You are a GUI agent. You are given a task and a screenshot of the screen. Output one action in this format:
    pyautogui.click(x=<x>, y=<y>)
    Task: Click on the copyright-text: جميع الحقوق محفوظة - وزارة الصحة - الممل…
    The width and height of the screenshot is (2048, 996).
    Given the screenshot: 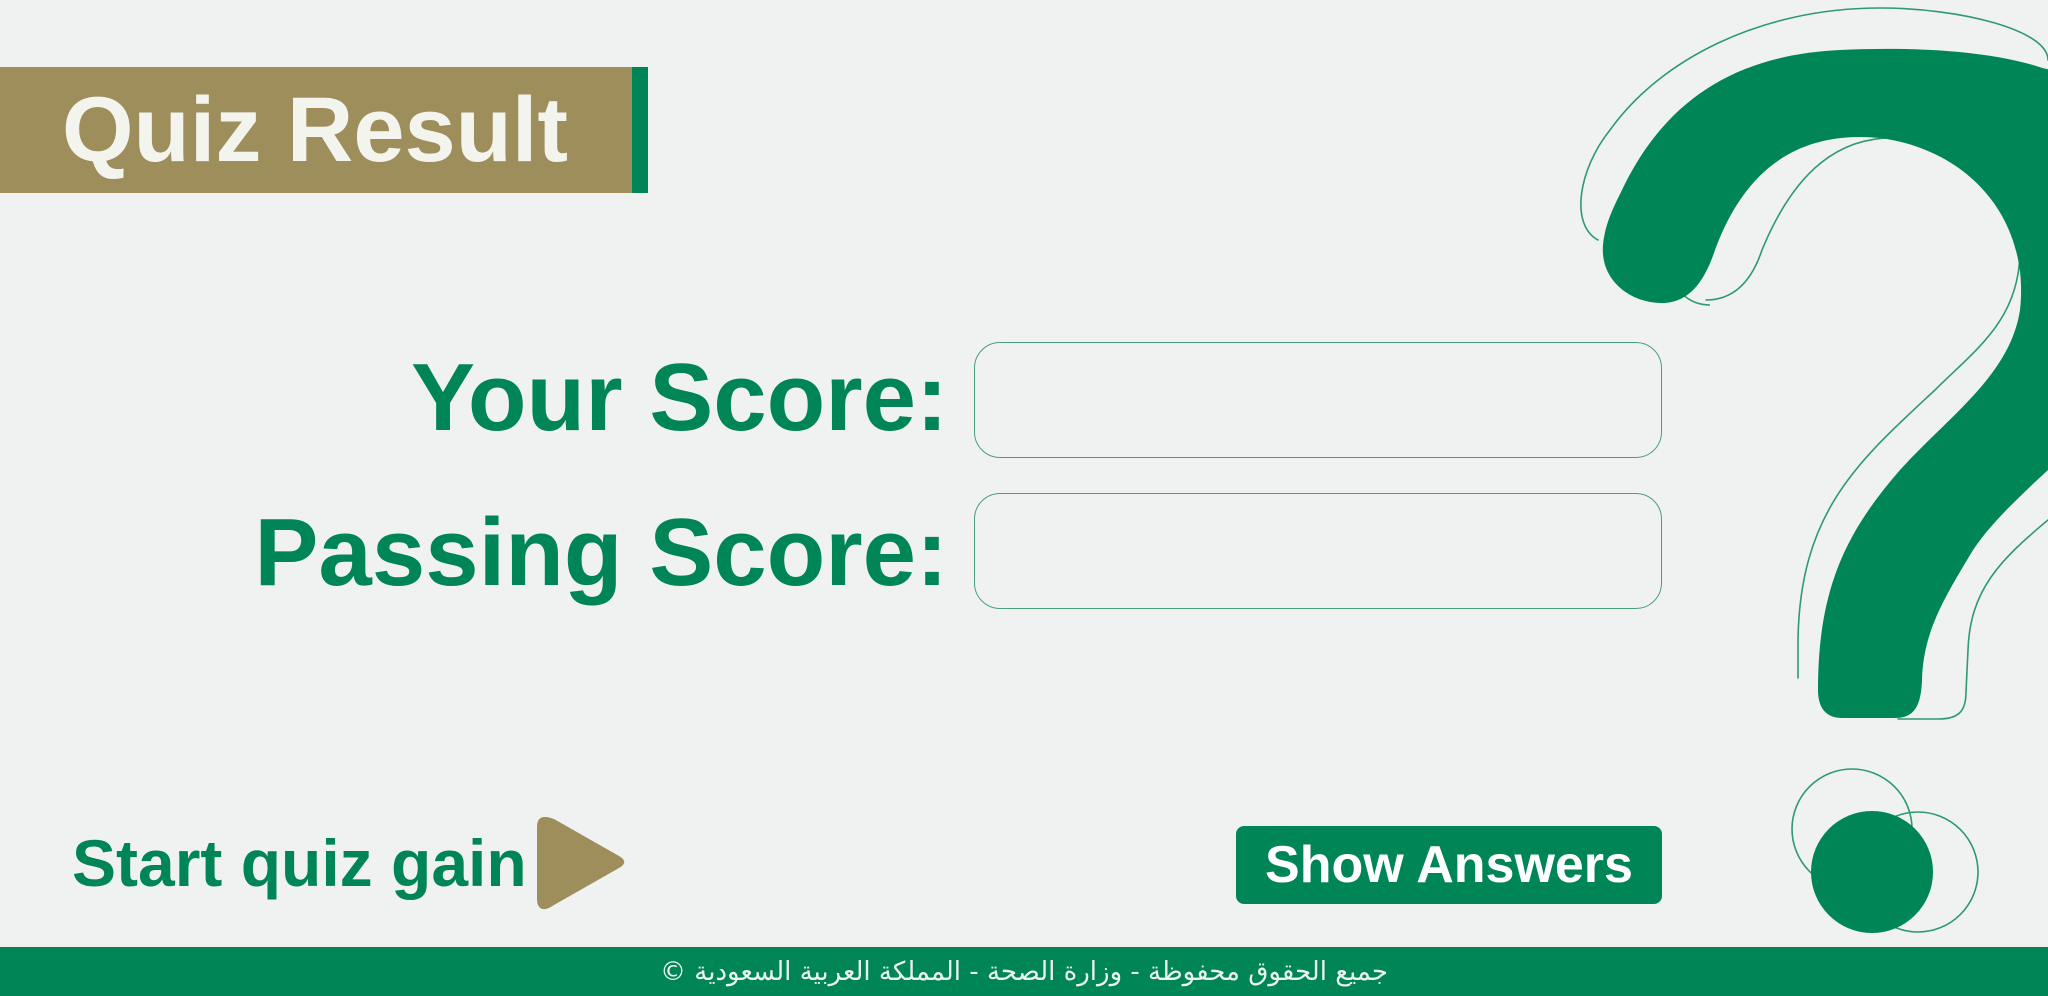 What is the action you would take?
    pyautogui.click(x=1024, y=971)
    